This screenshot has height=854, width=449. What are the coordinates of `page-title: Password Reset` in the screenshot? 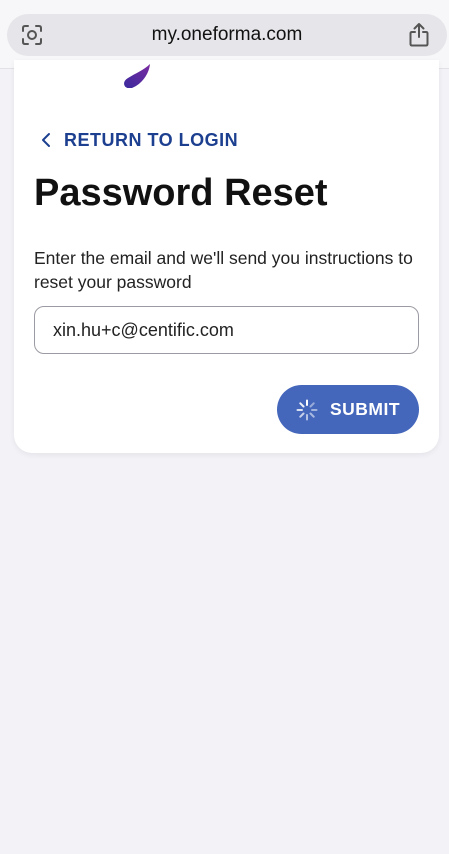 It's located at (181, 193).